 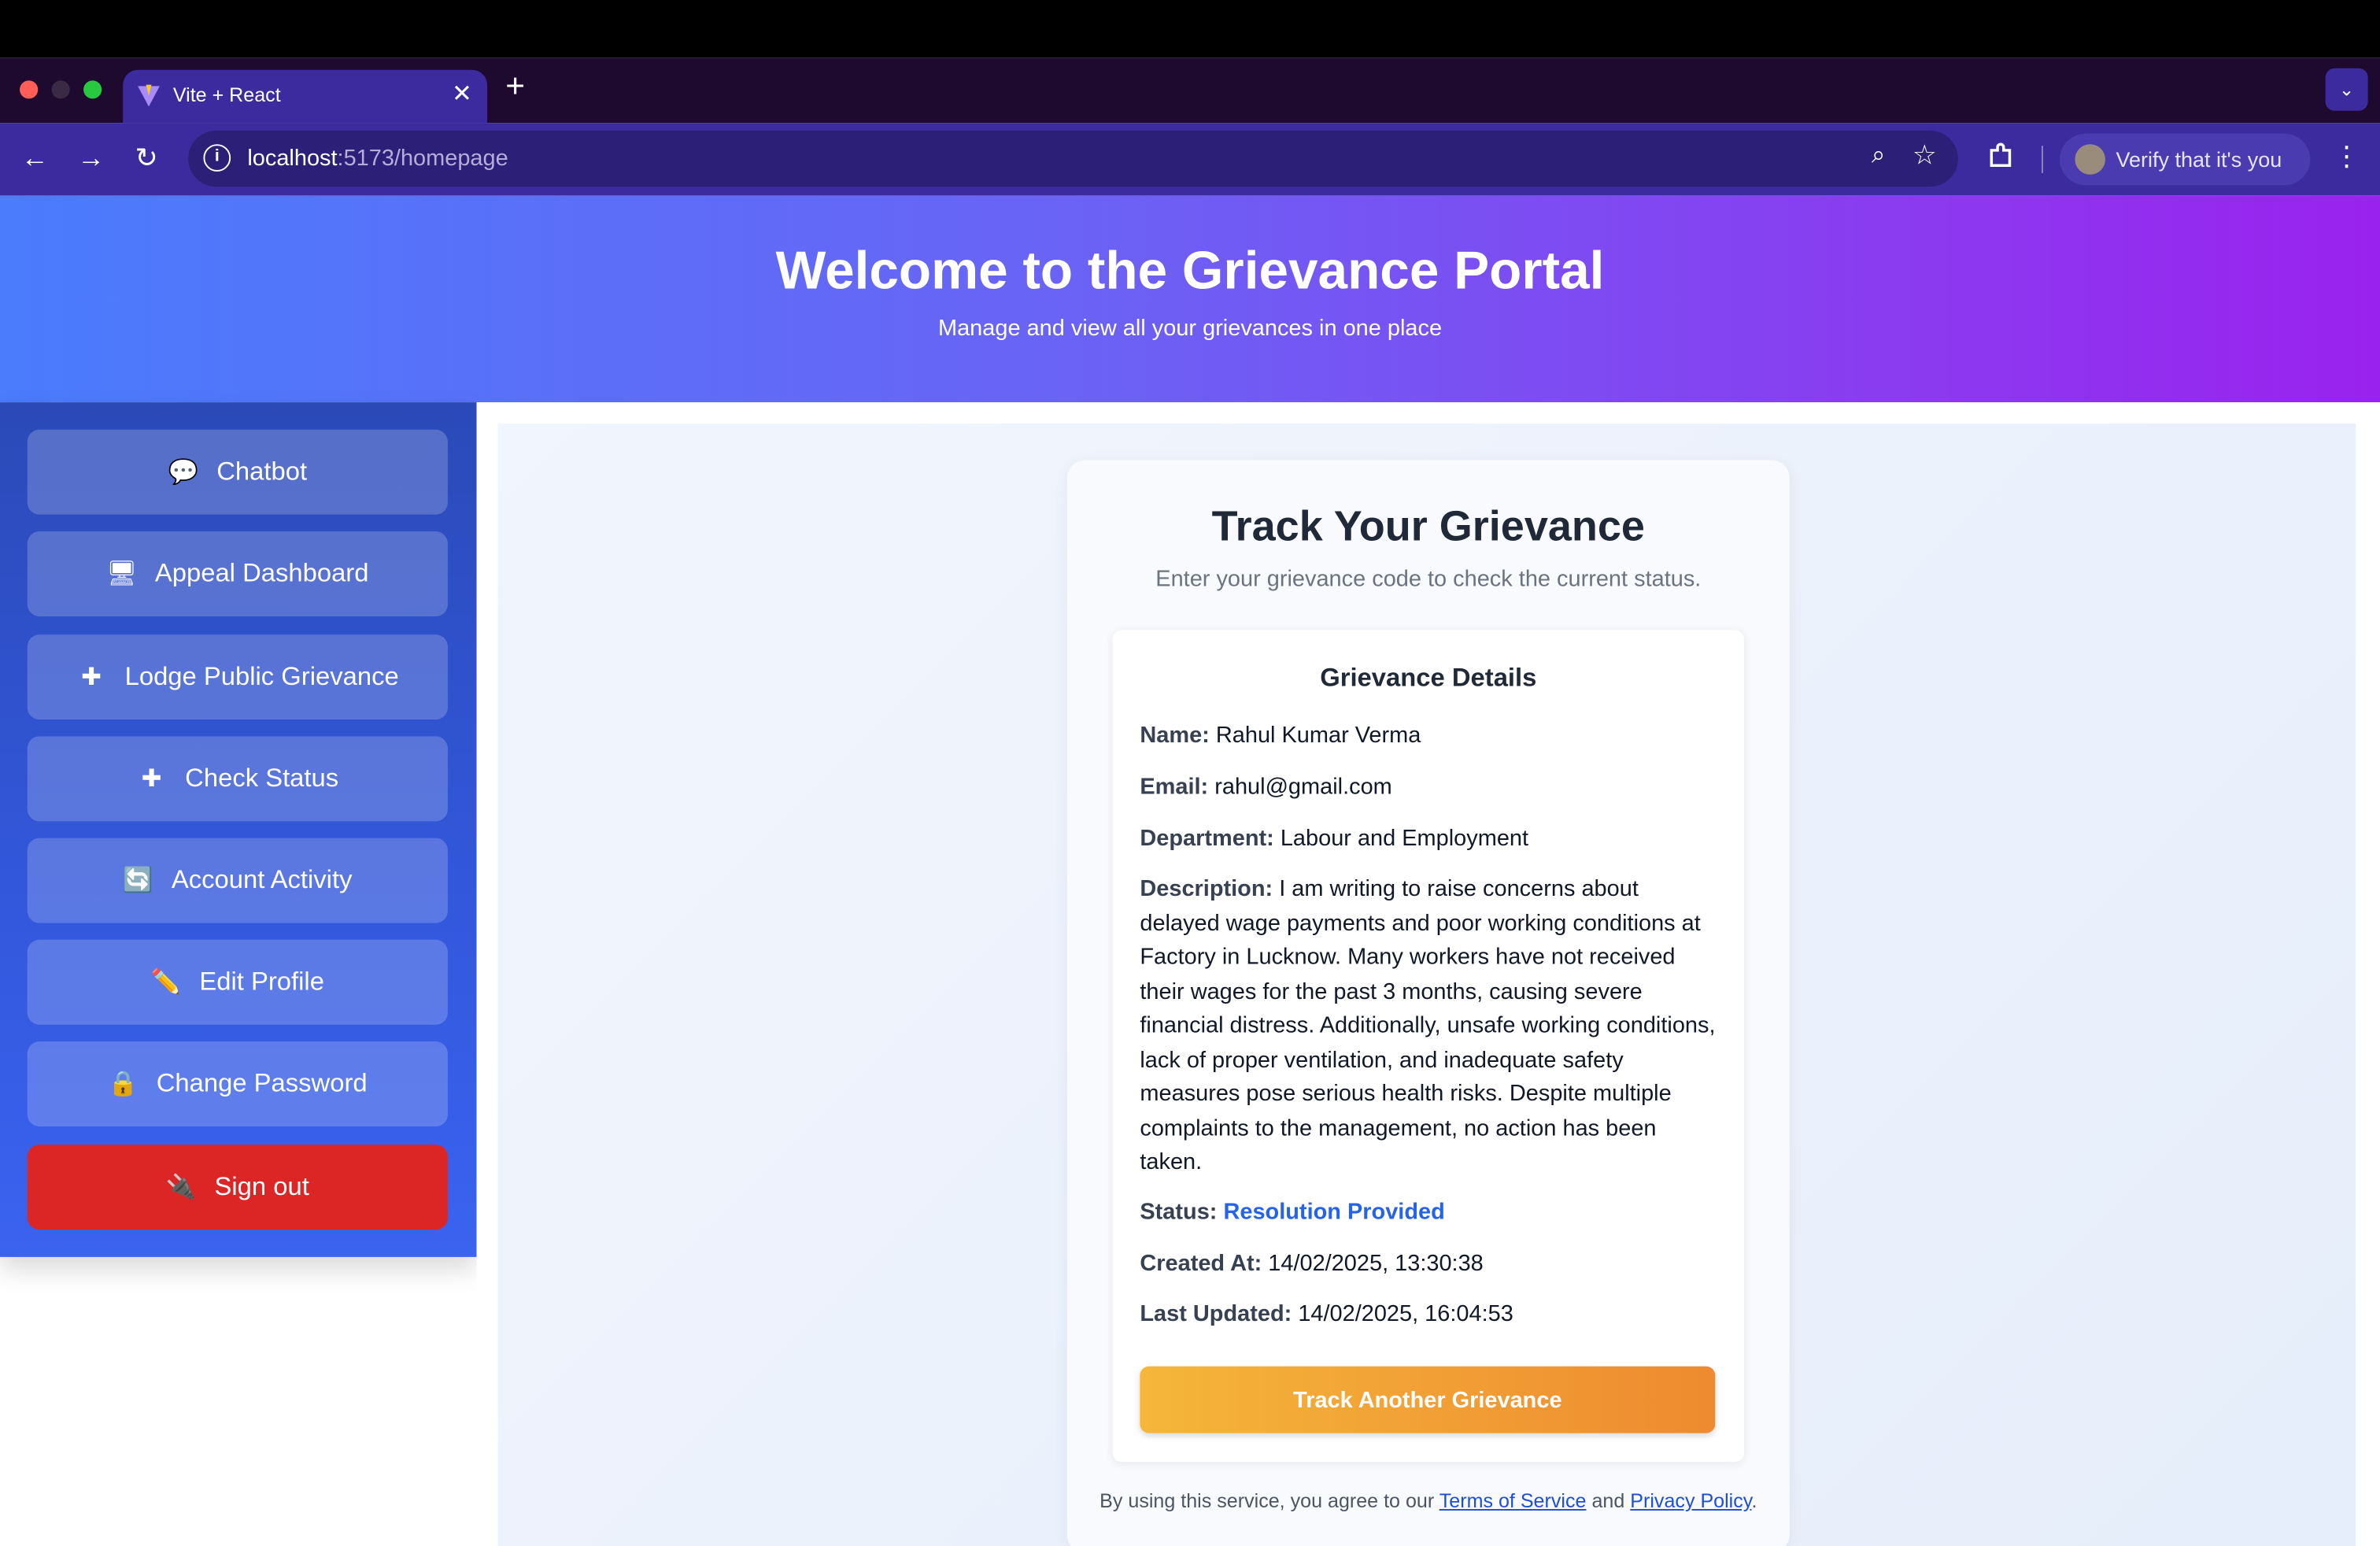 I want to click on sidebar-item-label: Check Status, so click(x=262, y=778).